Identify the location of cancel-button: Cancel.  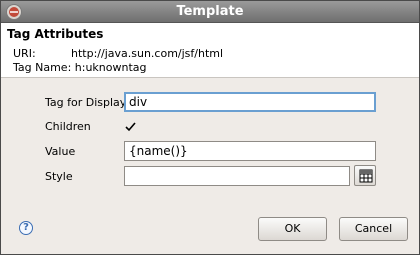
(373, 229).